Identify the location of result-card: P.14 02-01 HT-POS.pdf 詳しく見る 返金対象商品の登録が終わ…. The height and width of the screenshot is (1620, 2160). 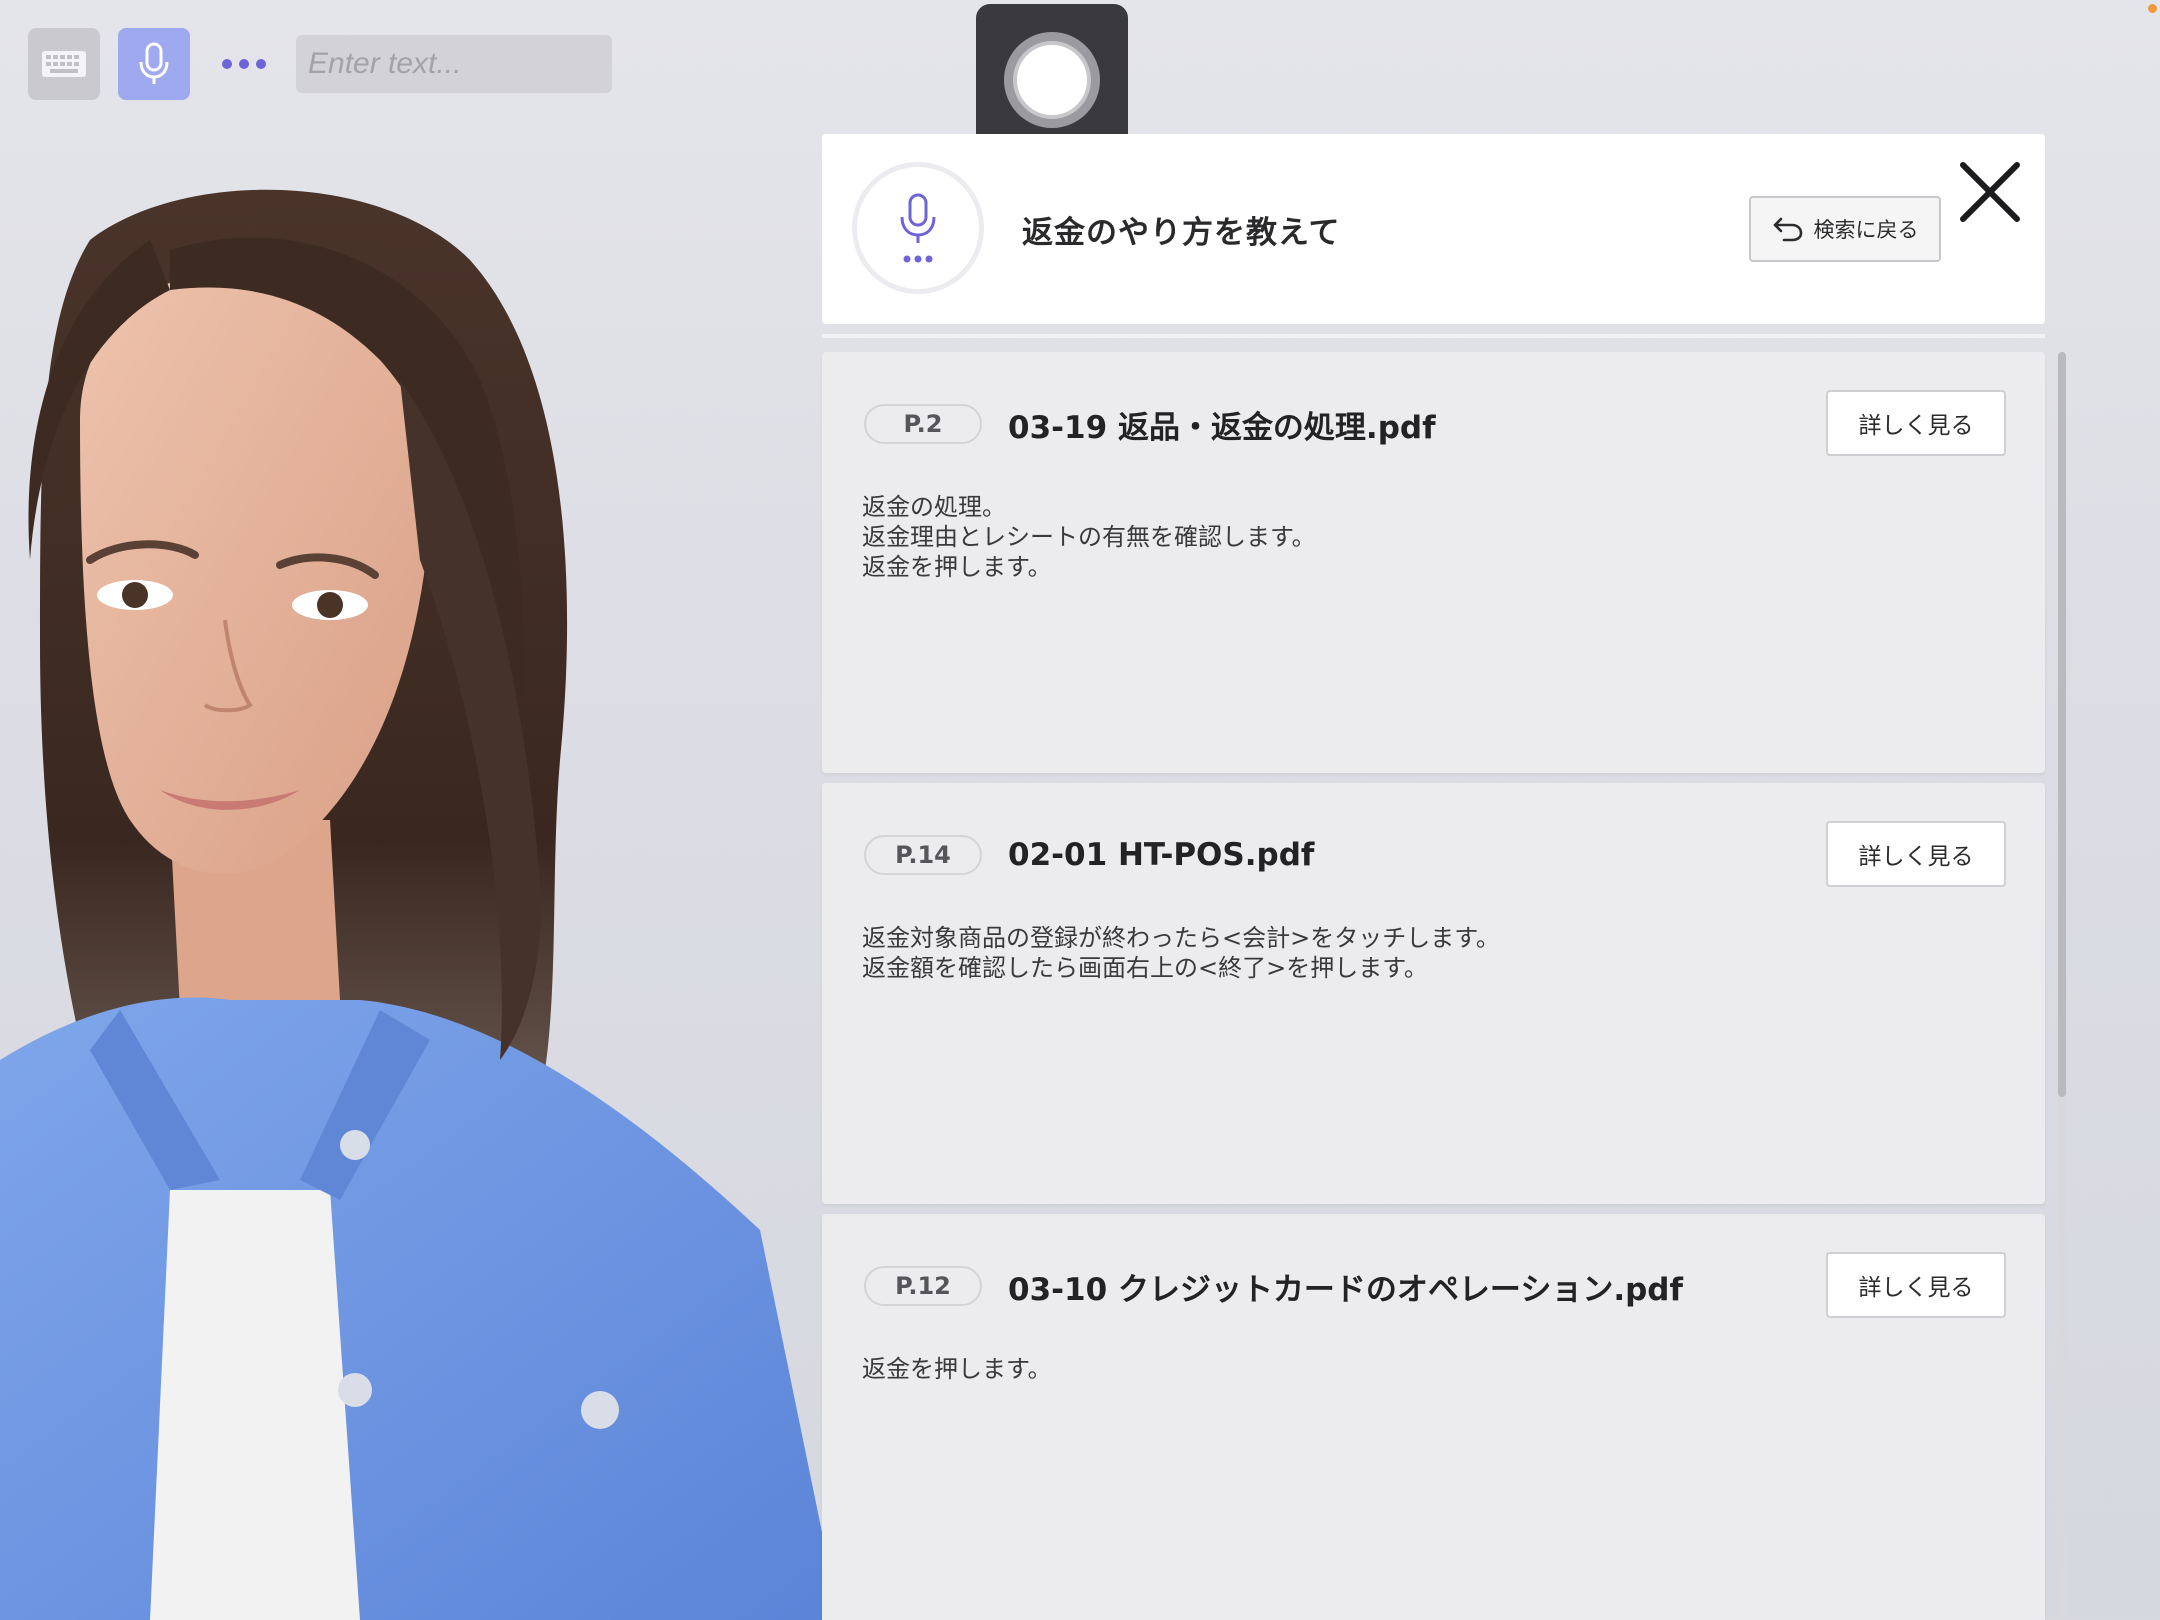
(1433, 993).